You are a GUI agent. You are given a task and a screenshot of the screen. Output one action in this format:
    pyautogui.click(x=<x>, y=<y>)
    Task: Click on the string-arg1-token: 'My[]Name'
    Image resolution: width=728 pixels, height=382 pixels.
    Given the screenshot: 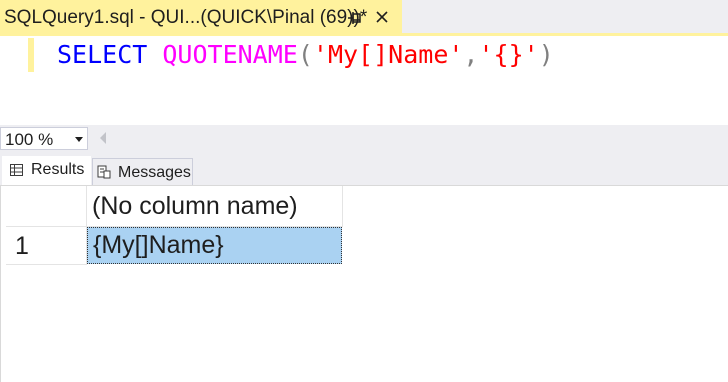 What is the action you would take?
    pyautogui.click(x=388, y=54)
    